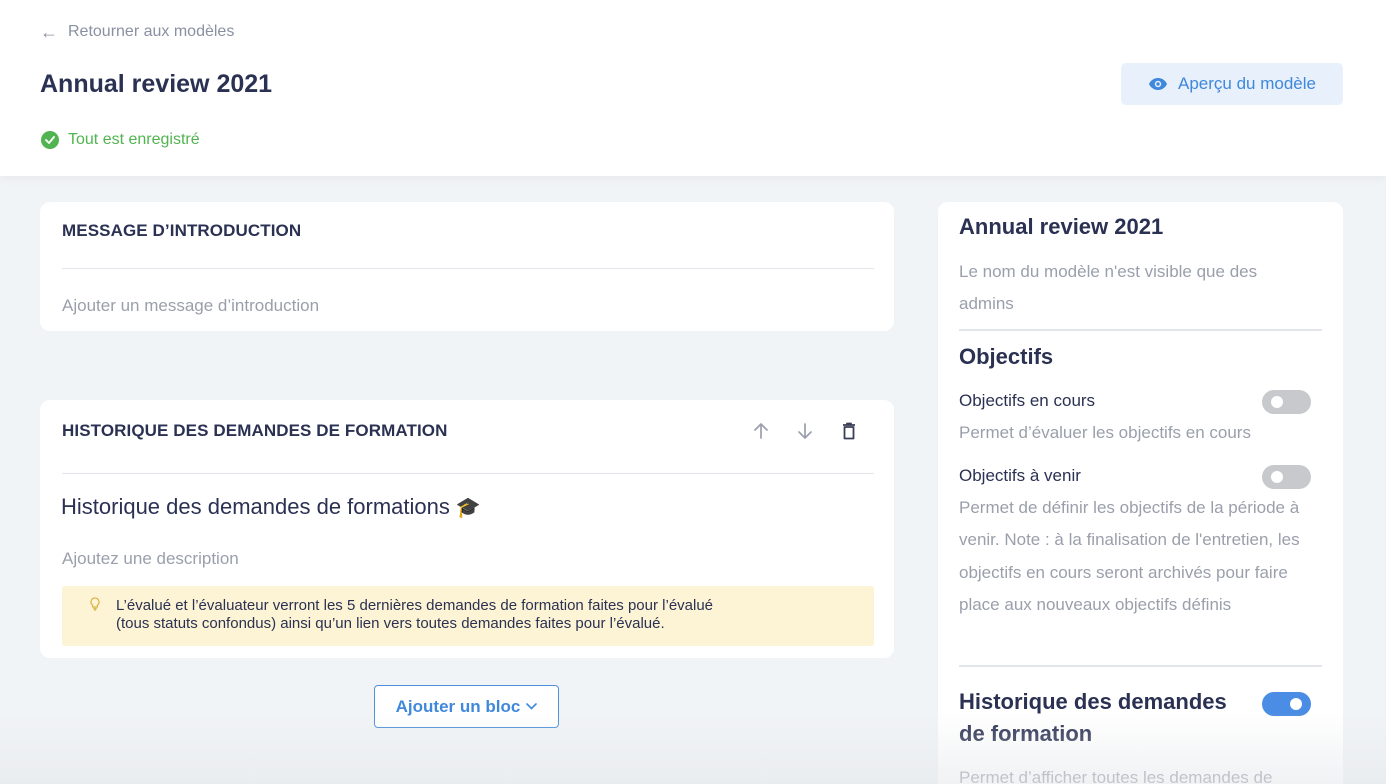 The width and height of the screenshot is (1386, 784). What do you see at coordinates (190, 306) in the screenshot?
I see `intro-message-input: Ajouter un message d’introduction` at bounding box center [190, 306].